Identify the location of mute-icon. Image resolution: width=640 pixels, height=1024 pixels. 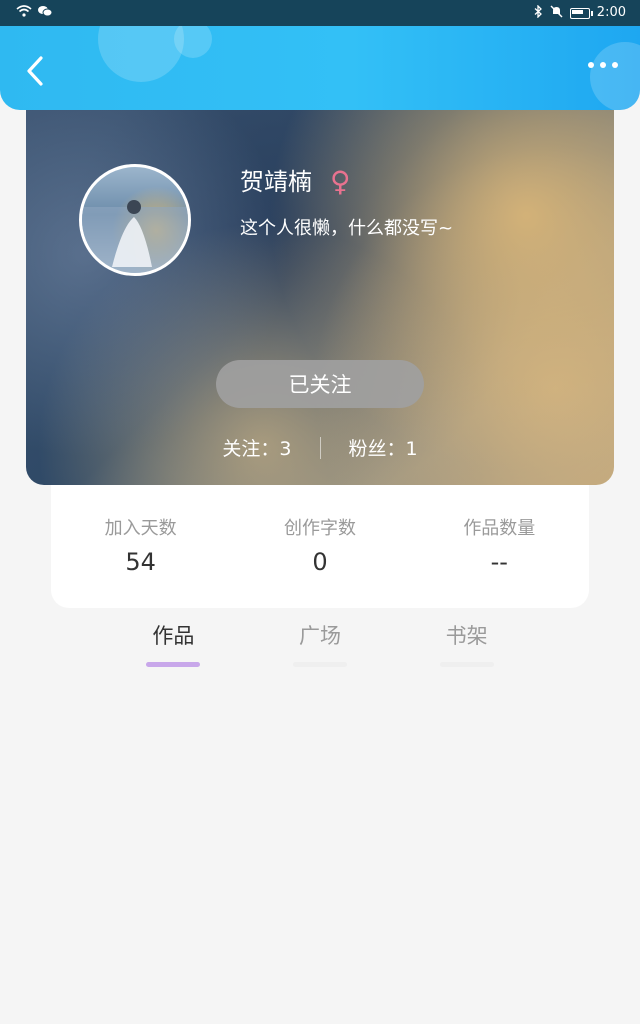
(556, 13).